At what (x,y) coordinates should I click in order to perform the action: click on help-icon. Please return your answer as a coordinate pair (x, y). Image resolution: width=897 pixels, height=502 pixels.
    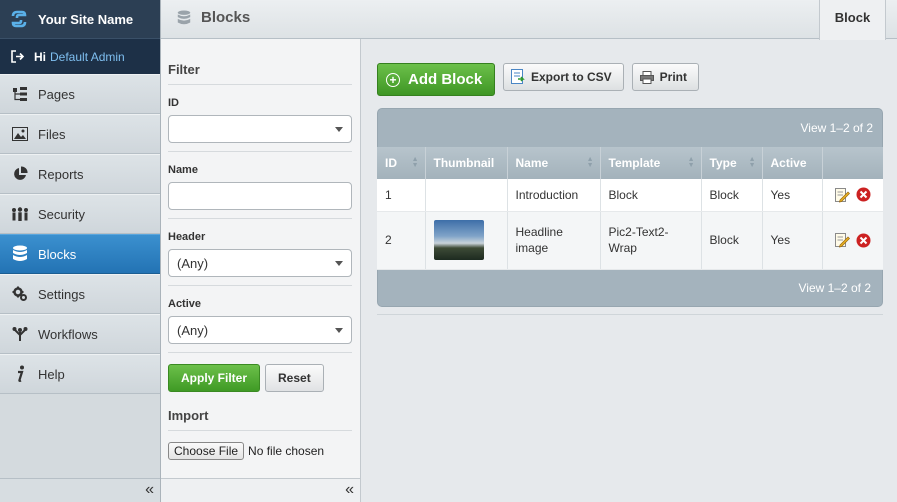
    Looking at the image, I should click on (20, 374).